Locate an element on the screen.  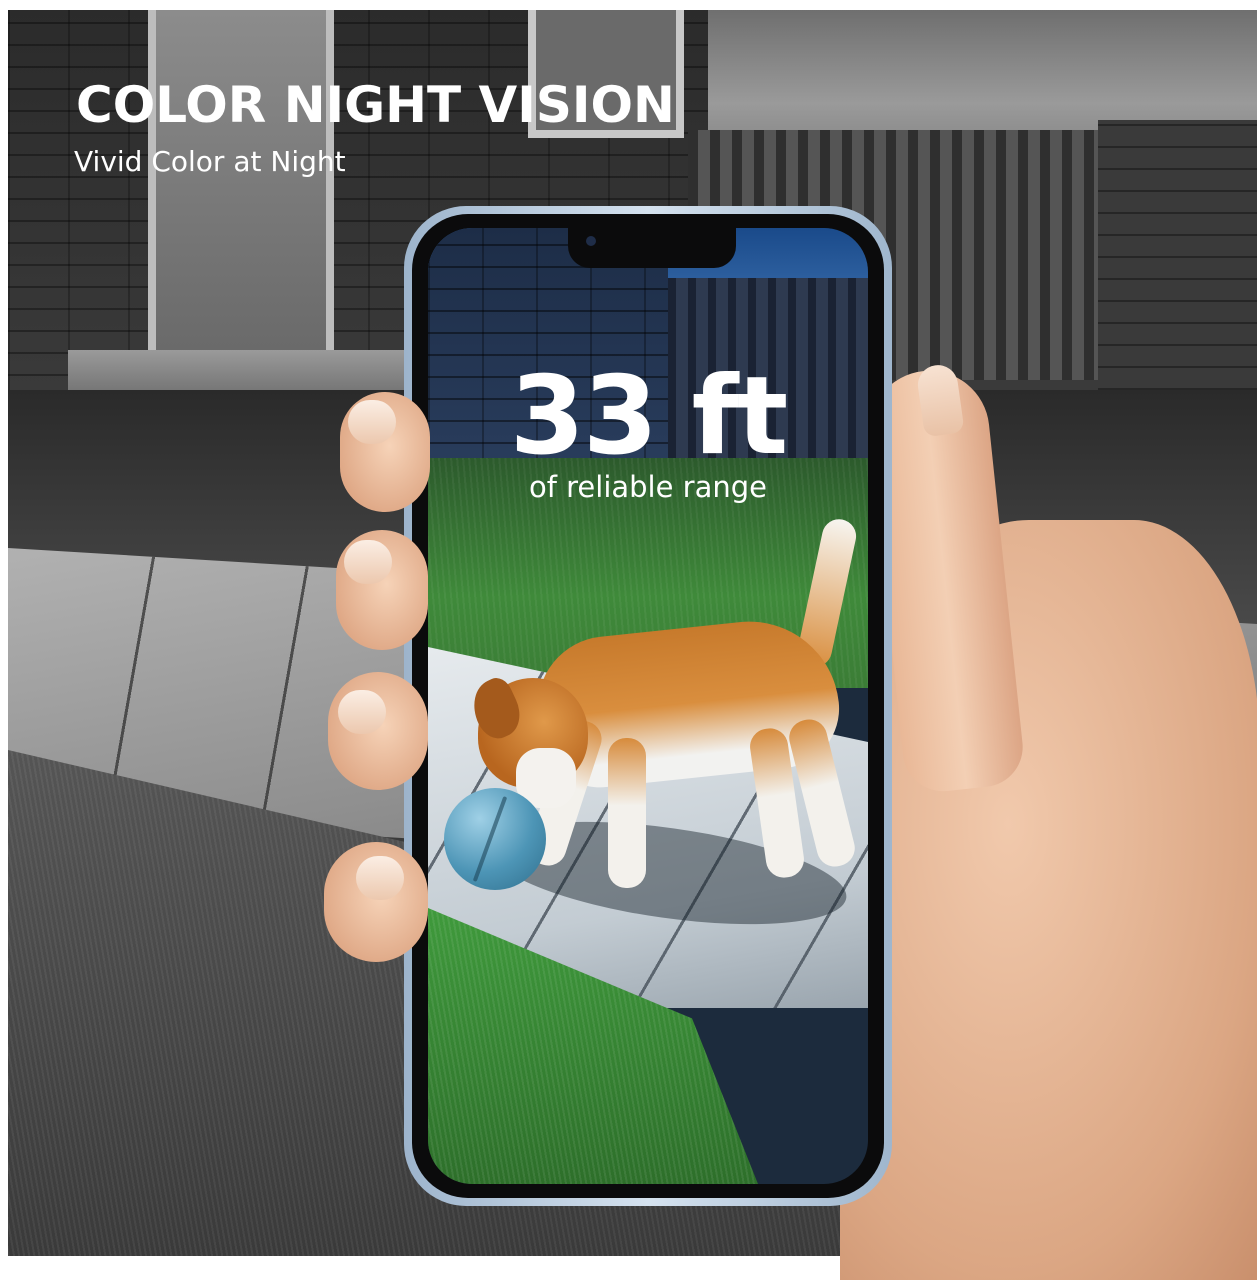
finger-middle-nail is located at coordinates (368, 562).